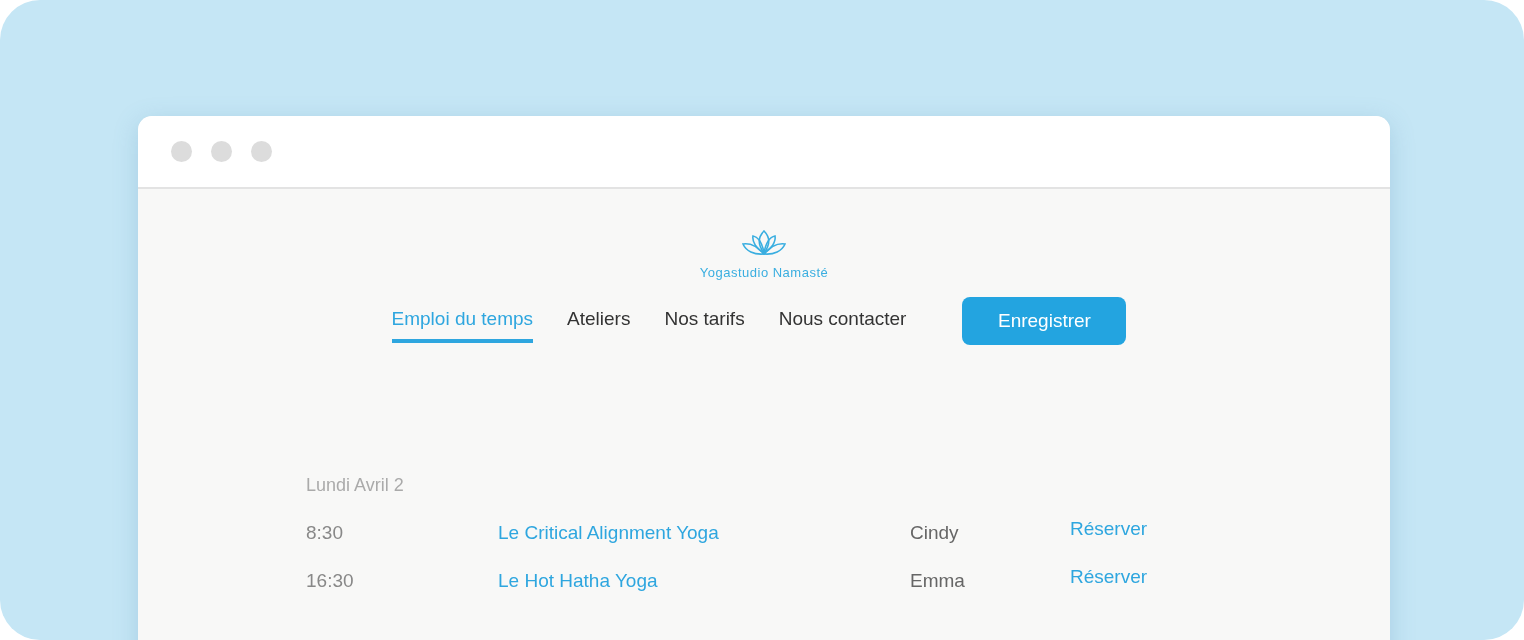  I want to click on lotus-icon, so click(764, 243).